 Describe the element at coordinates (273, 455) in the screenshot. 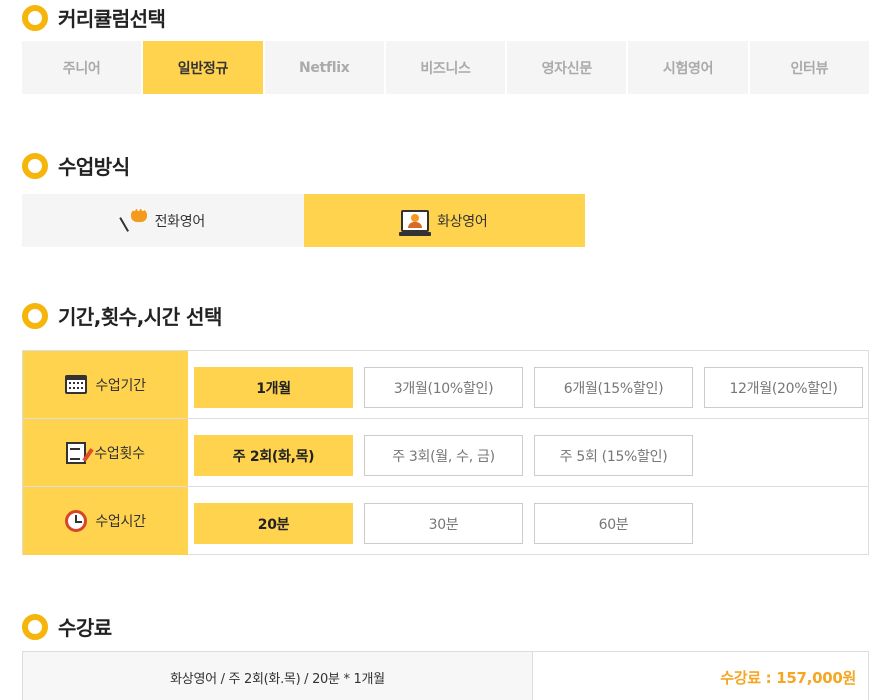

I see `frequency-2-button: 주 2회(화,목)` at that location.